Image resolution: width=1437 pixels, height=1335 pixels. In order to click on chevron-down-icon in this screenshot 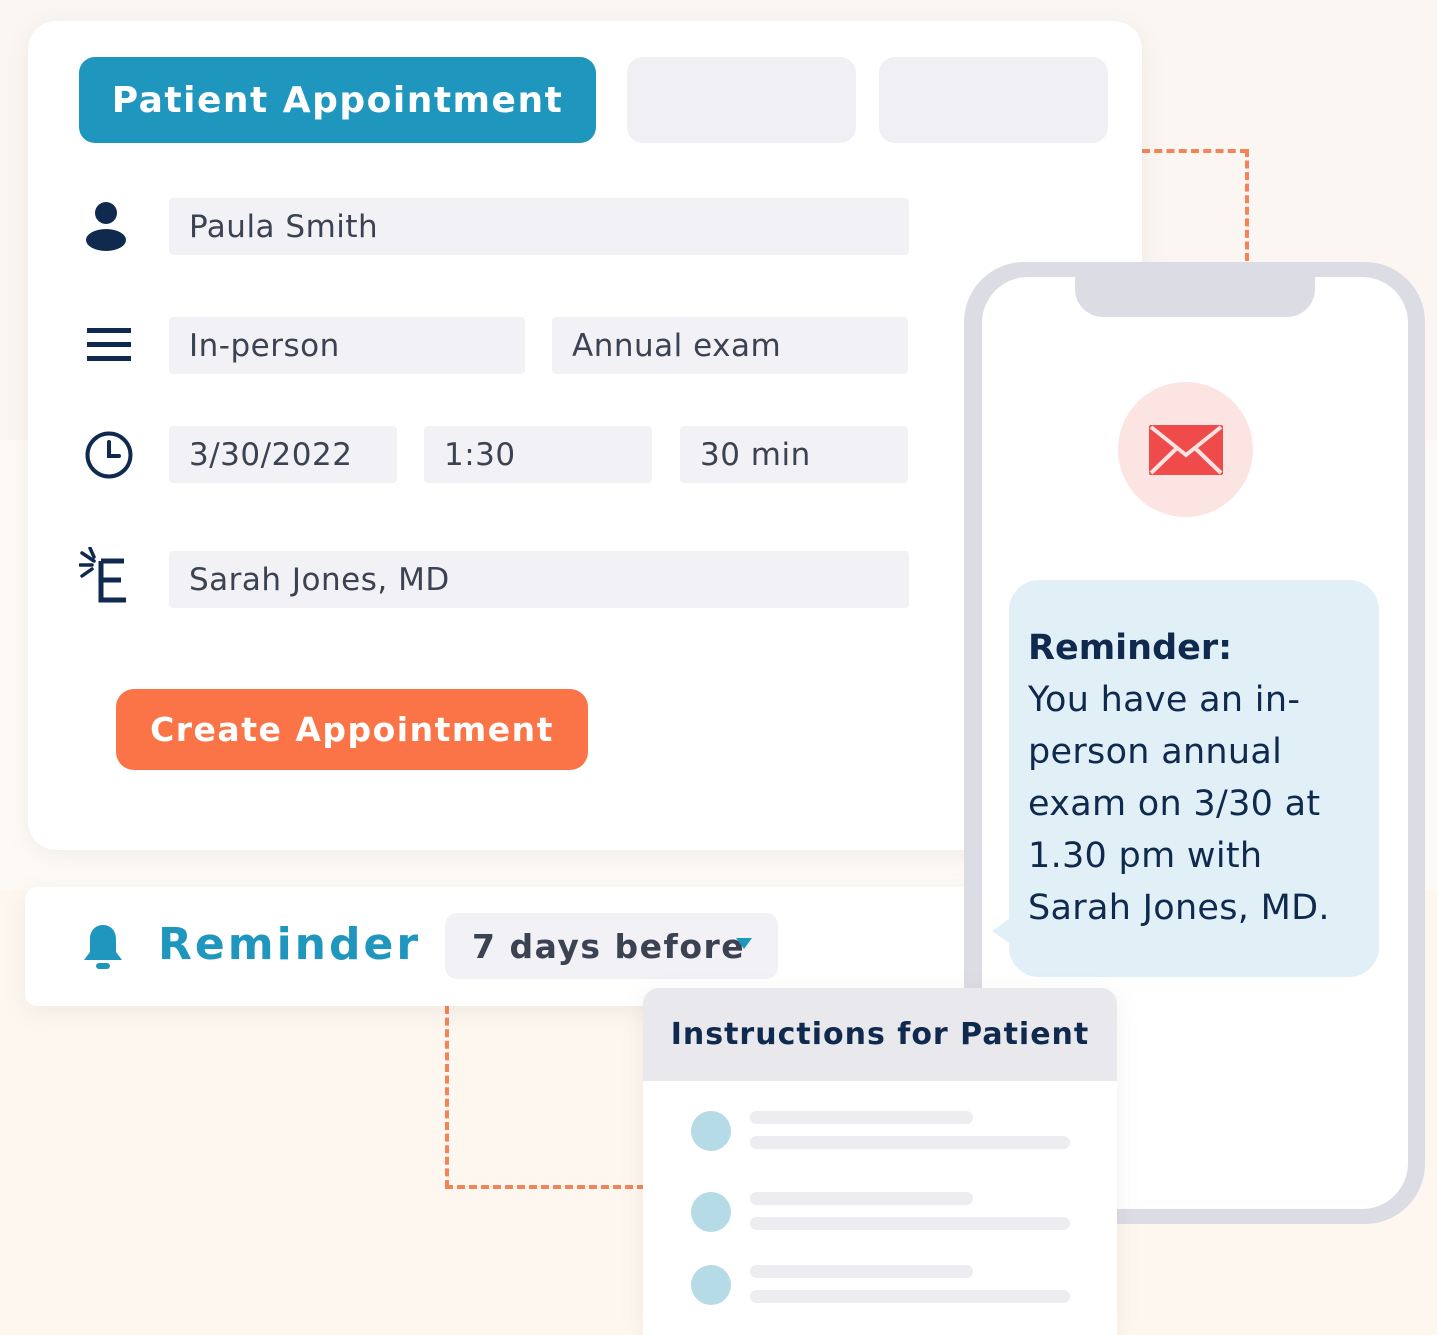, I will do `click(744, 943)`.